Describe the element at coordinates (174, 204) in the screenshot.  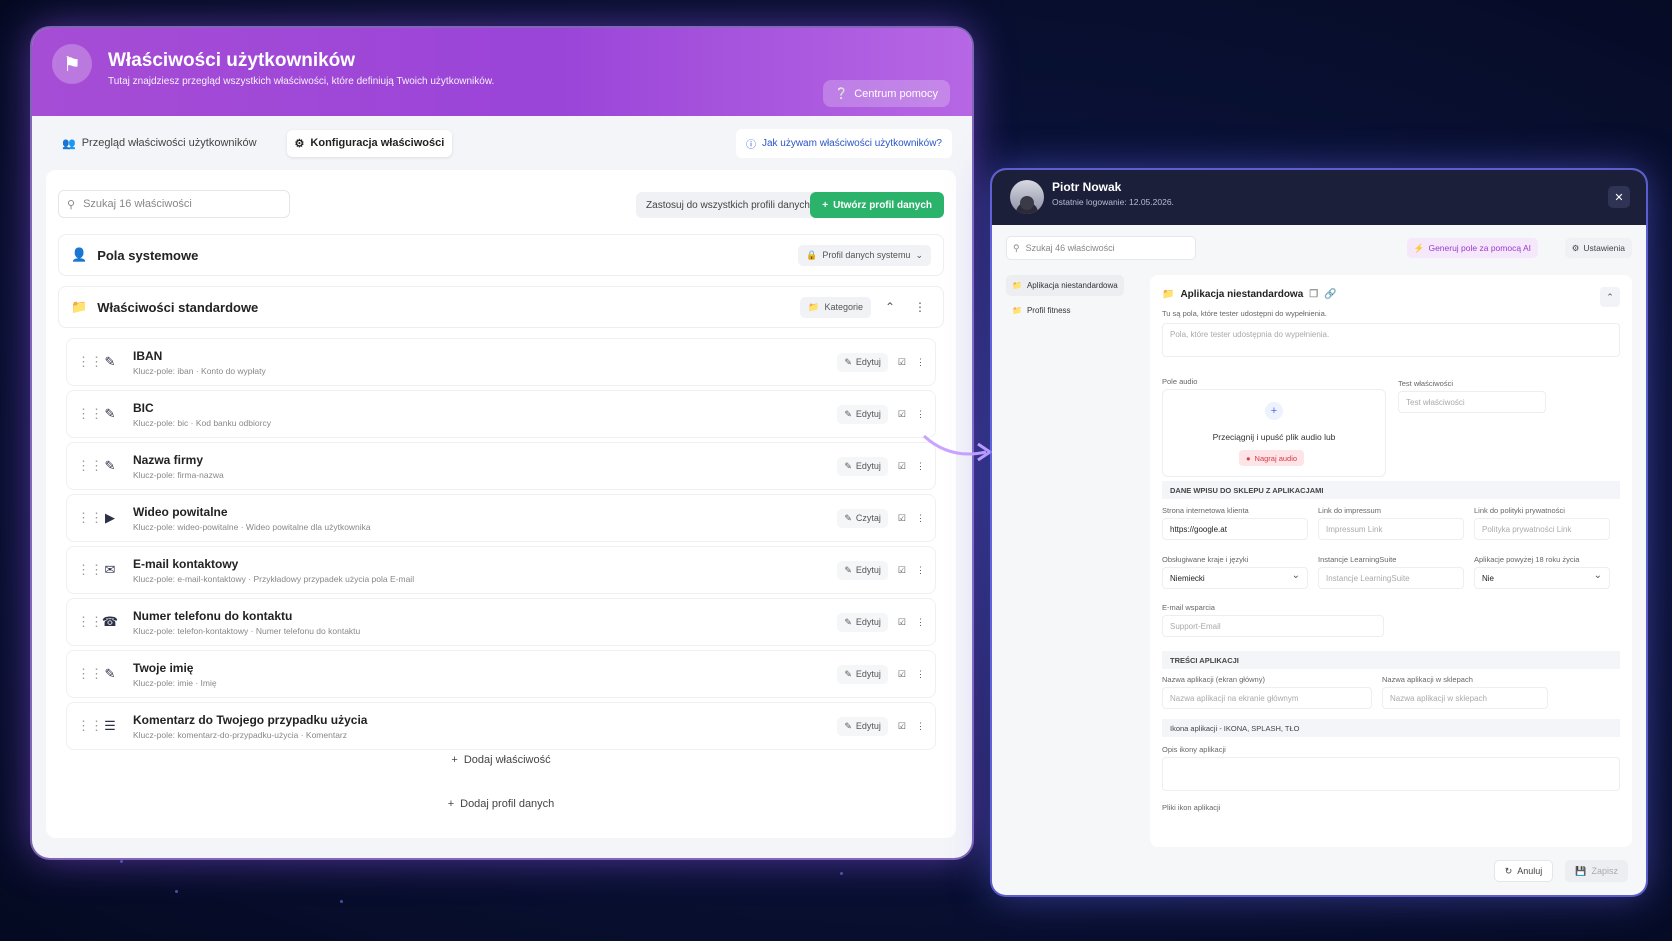
I see `search-input: ⚲ Szukaj 16 właściwości` at that location.